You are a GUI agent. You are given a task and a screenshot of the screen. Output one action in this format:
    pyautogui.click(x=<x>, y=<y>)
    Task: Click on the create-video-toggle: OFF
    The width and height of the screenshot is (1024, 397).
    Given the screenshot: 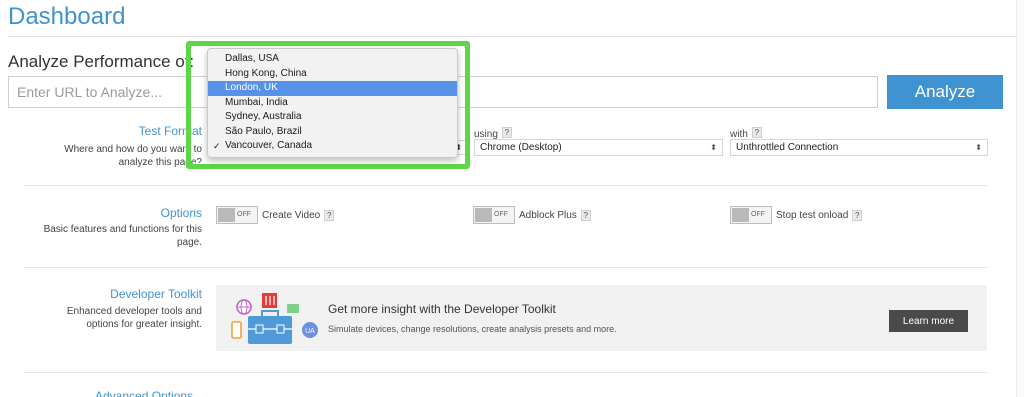 What is the action you would take?
    pyautogui.click(x=237, y=215)
    